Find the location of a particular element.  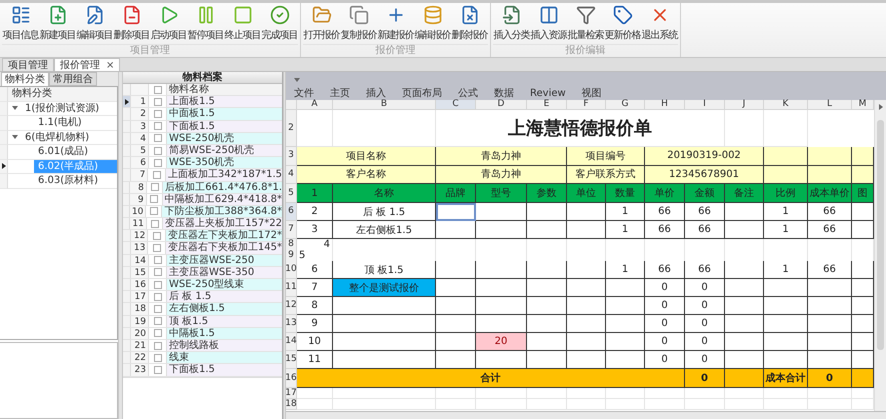

table-row: 18 左右侧板1.5 is located at coordinates (202, 309).